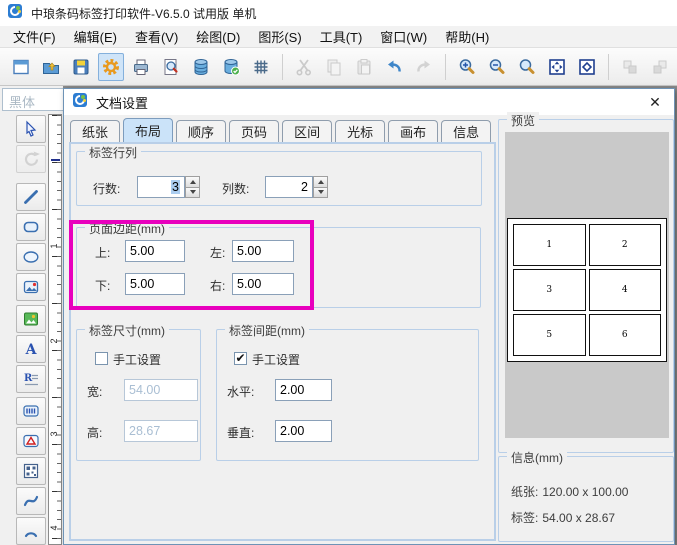  What do you see at coordinates (201, 67) in the screenshot?
I see `database-connect-button` at bounding box center [201, 67].